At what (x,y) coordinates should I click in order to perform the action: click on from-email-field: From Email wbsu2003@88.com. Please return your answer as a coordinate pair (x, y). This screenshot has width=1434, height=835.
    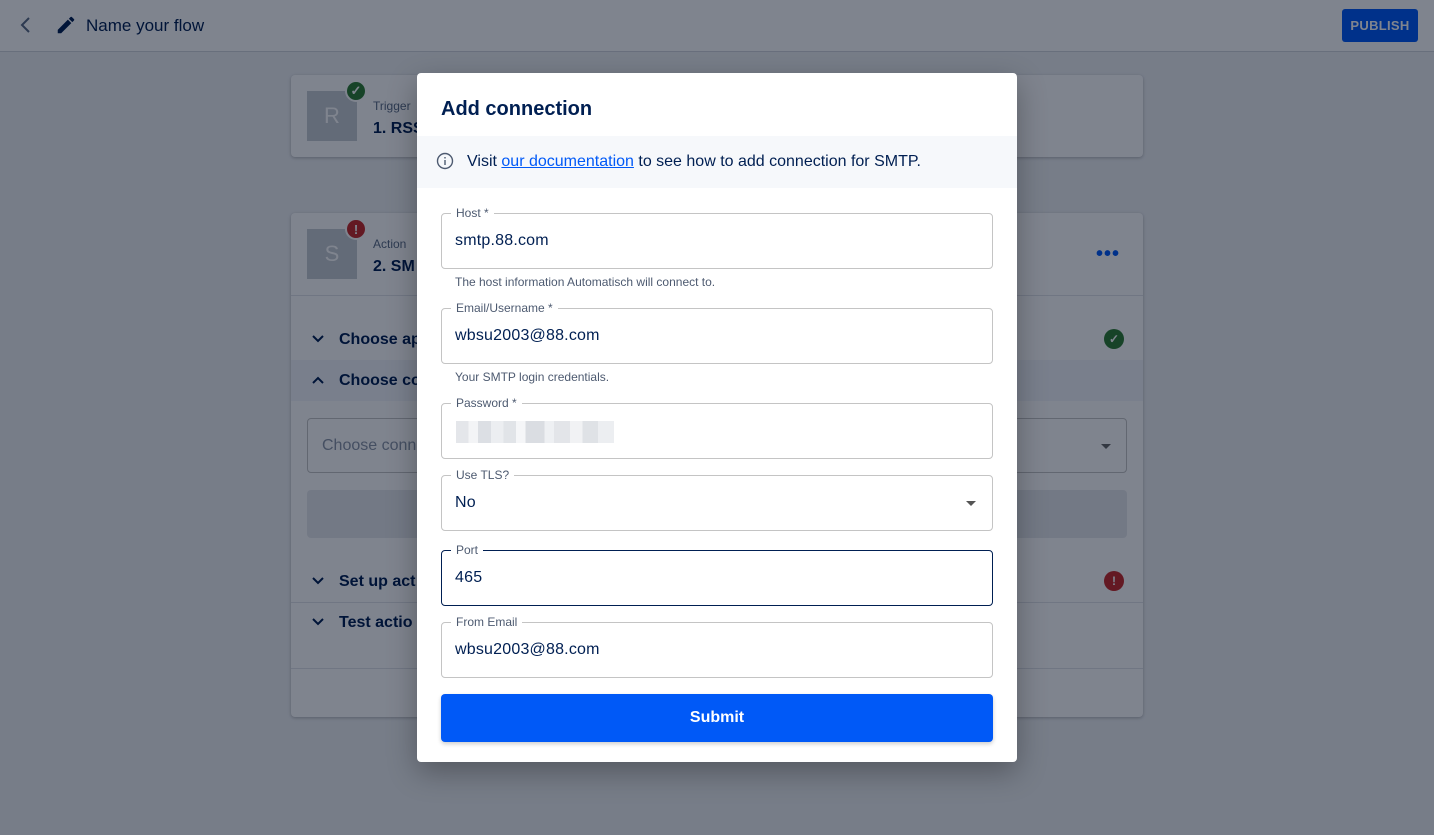
    Looking at the image, I should click on (717, 646).